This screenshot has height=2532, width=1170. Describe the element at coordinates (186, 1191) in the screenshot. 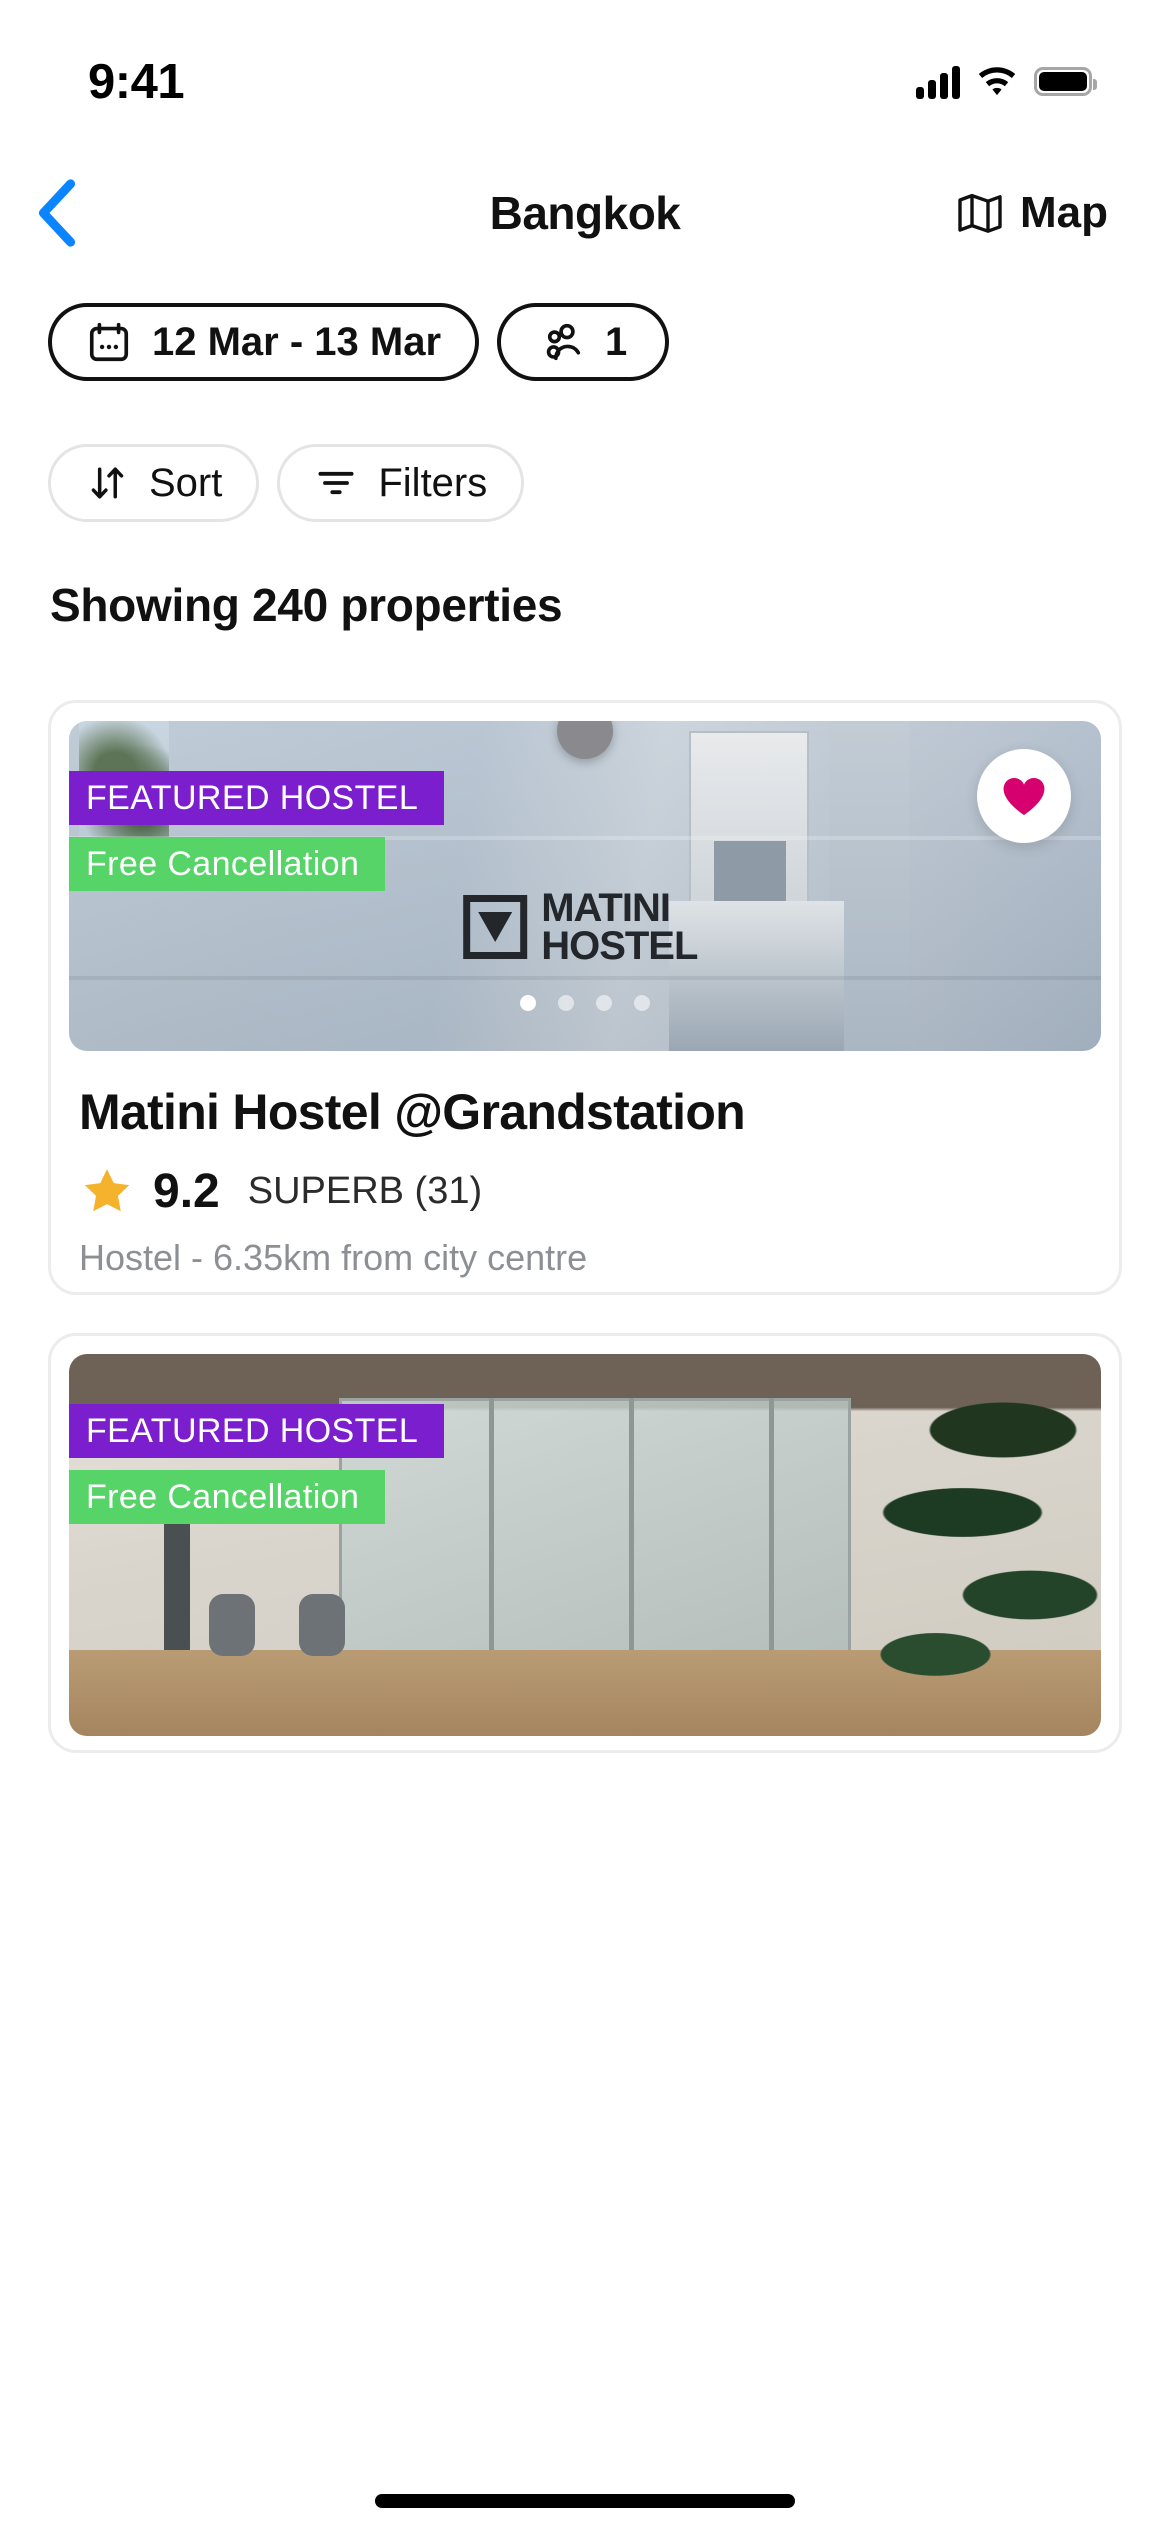

I see `rating-score: 9.2` at that location.